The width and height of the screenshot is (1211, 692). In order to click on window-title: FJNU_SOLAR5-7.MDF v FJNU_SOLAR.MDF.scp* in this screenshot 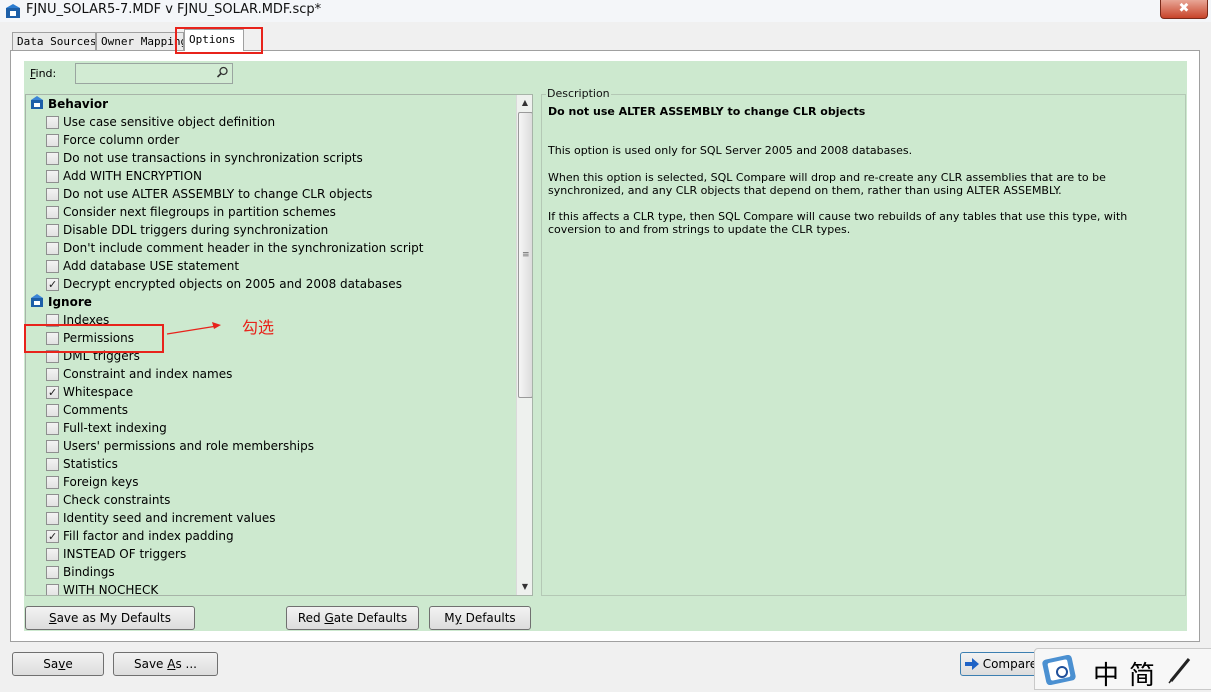, I will do `click(174, 9)`.